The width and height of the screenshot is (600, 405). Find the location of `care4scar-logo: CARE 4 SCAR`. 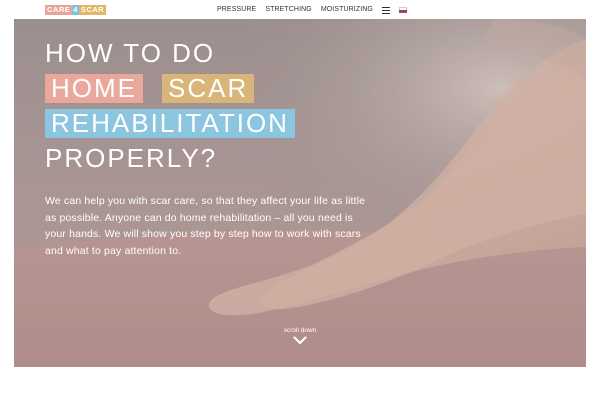

care4scar-logo: CARE 4 SCAR is located at coordinates (76, 10).